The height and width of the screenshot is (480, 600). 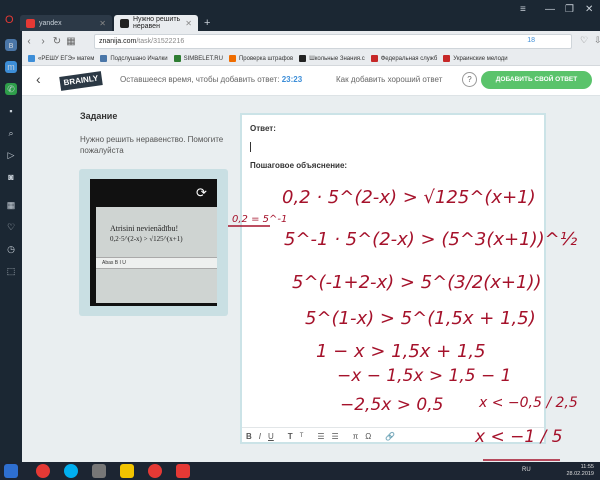 I want to click on ink-line-4: 5^(1-x) > 5^(1,5x + 1,5), so click(x=420, y=318).